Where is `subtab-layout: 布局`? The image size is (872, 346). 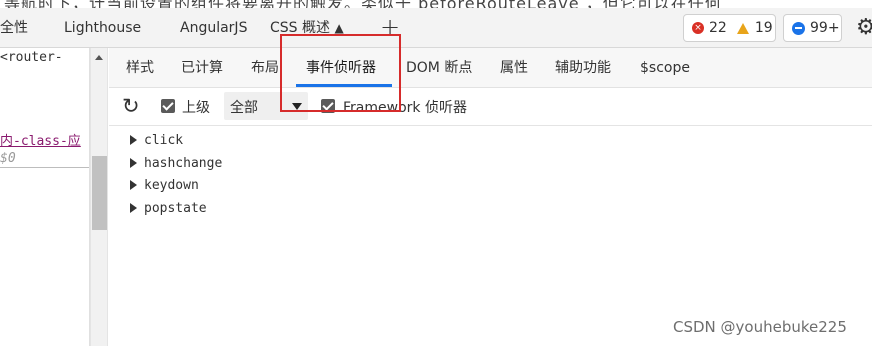 subtab-layout: 布局 is located at coordinates (265, 68).